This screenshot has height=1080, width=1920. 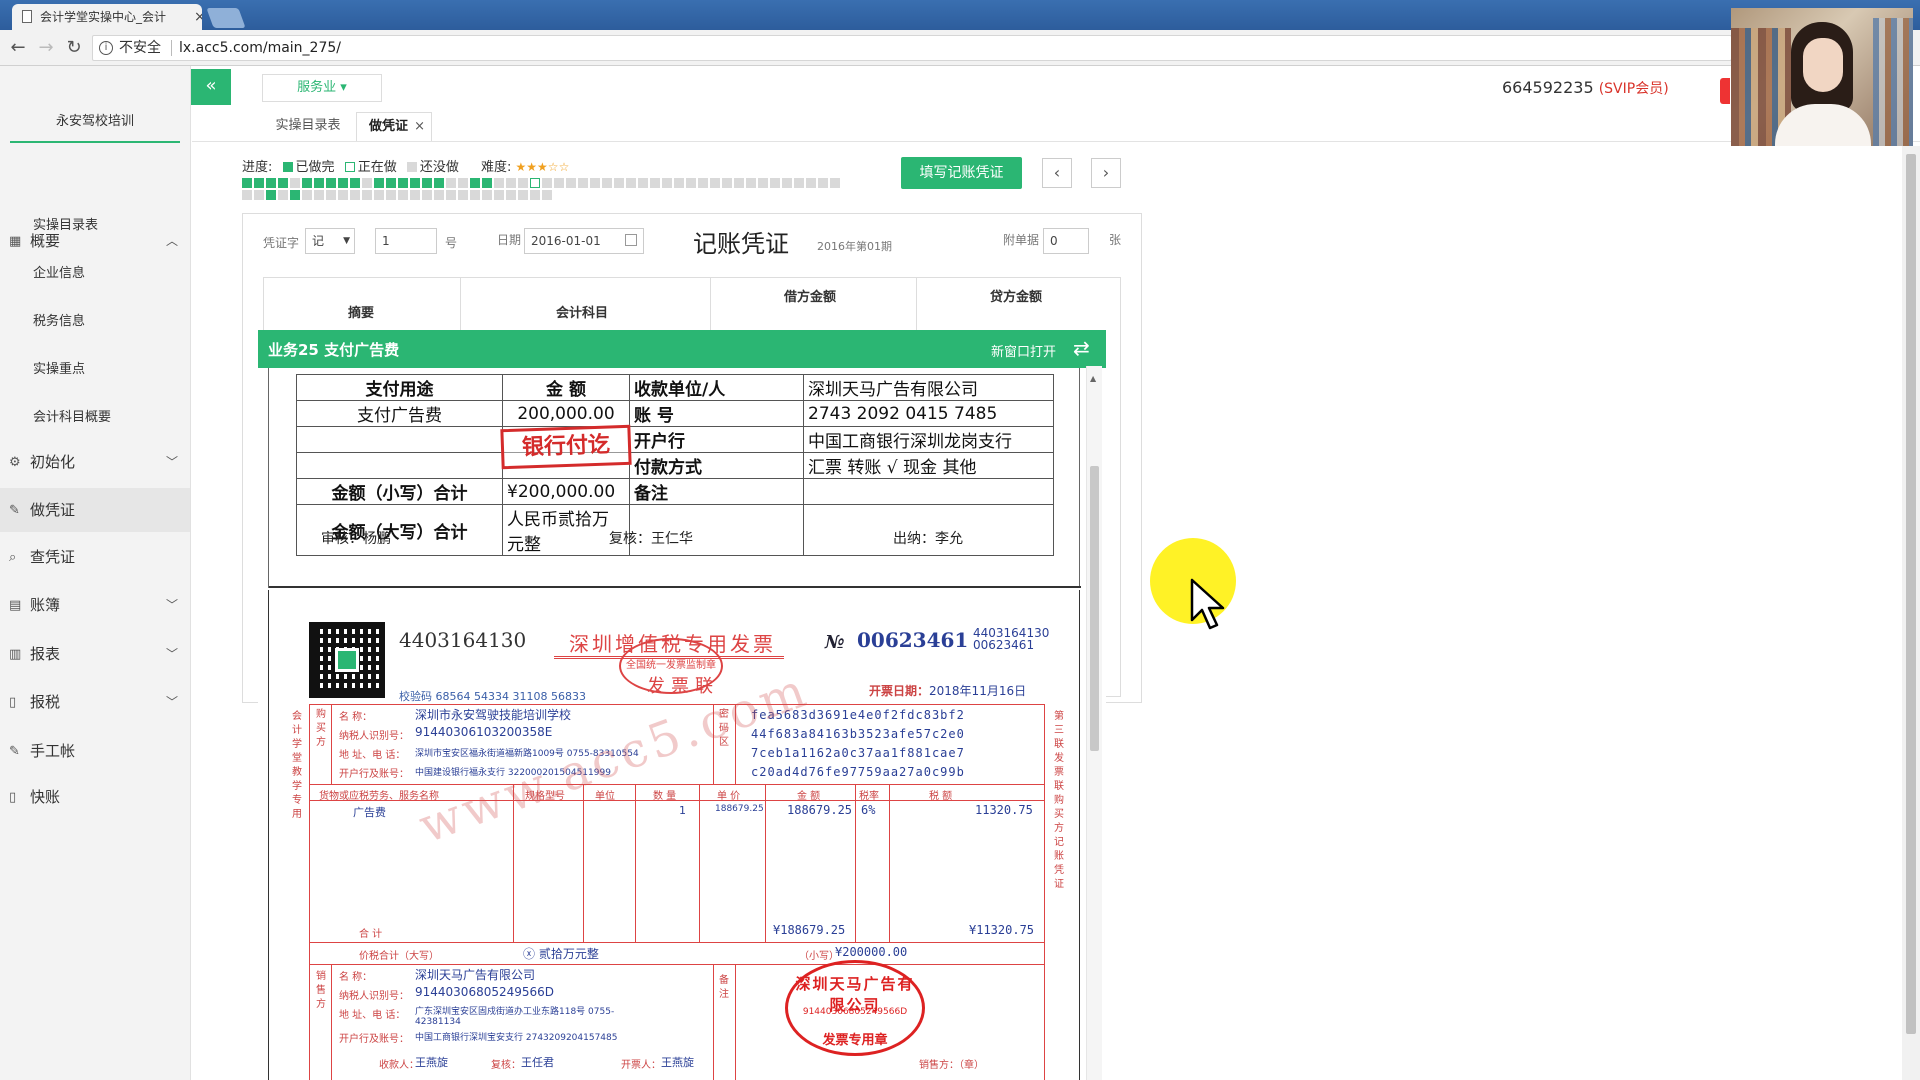 I want to click on sidebar-item-query-voucher: ⌕ 查凭证, so click(x=95, y=557).